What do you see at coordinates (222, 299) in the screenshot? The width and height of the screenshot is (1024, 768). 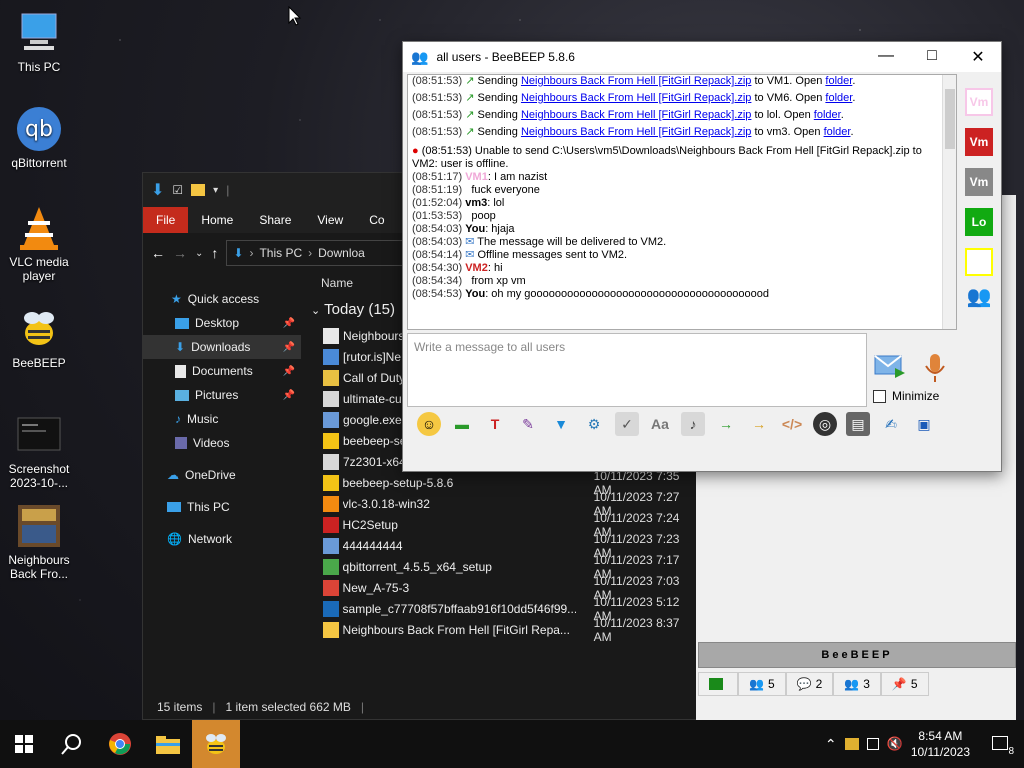 I see `nav-quick-access: ★ Quick access` at bounding box center [222, 299].